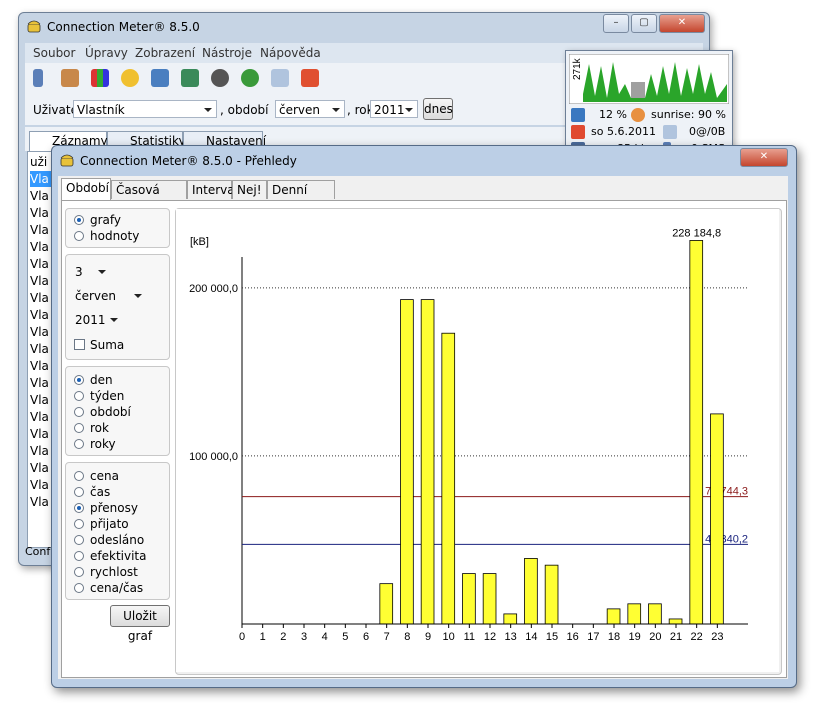  I want to click on x-tick-label: 17, so click(593, 637).